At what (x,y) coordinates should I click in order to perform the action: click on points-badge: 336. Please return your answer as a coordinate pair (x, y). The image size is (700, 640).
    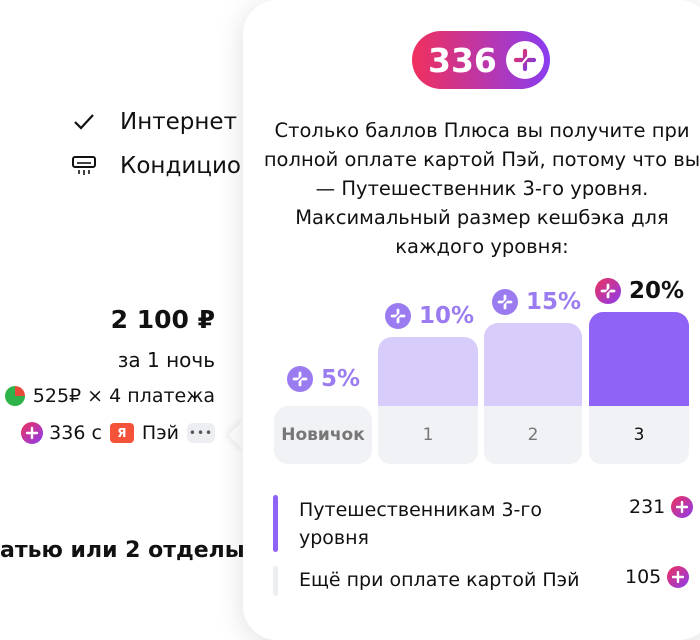
    Looking at the image, I should click on (481, 60).